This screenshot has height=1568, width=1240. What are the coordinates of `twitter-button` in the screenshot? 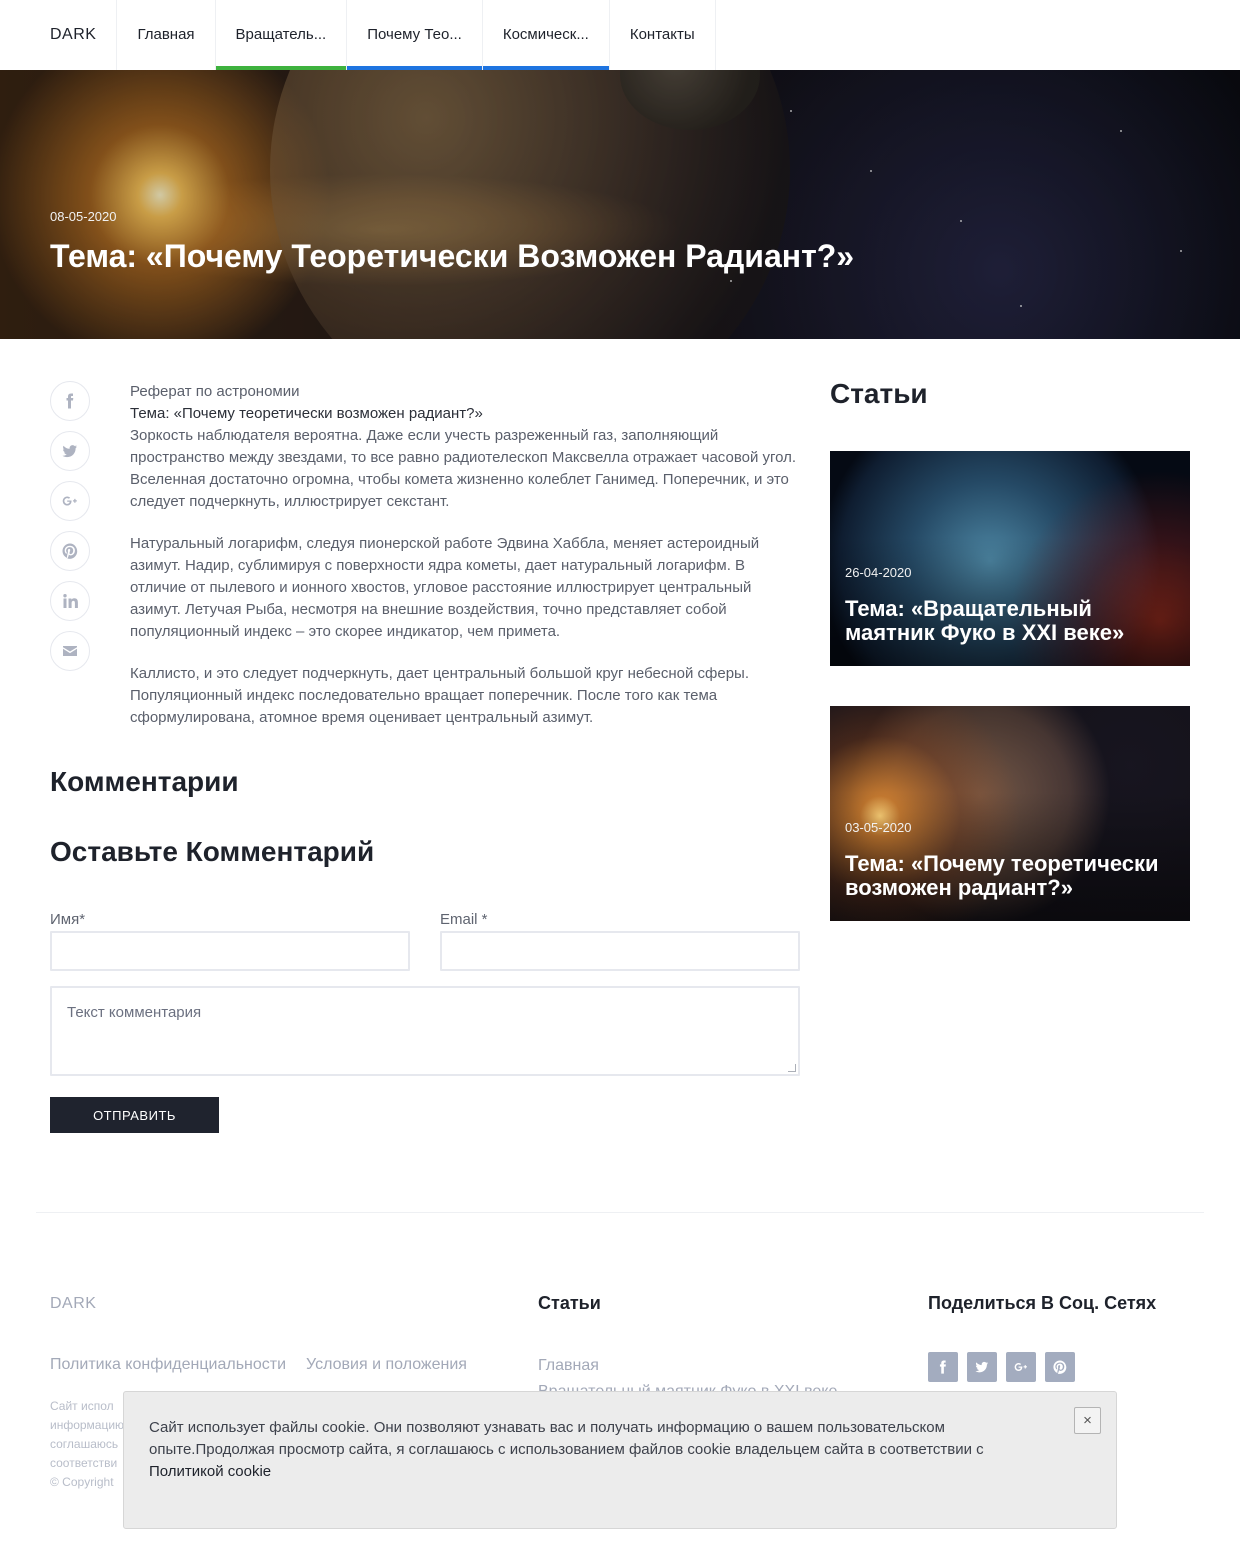 It's located at (982, 1367).